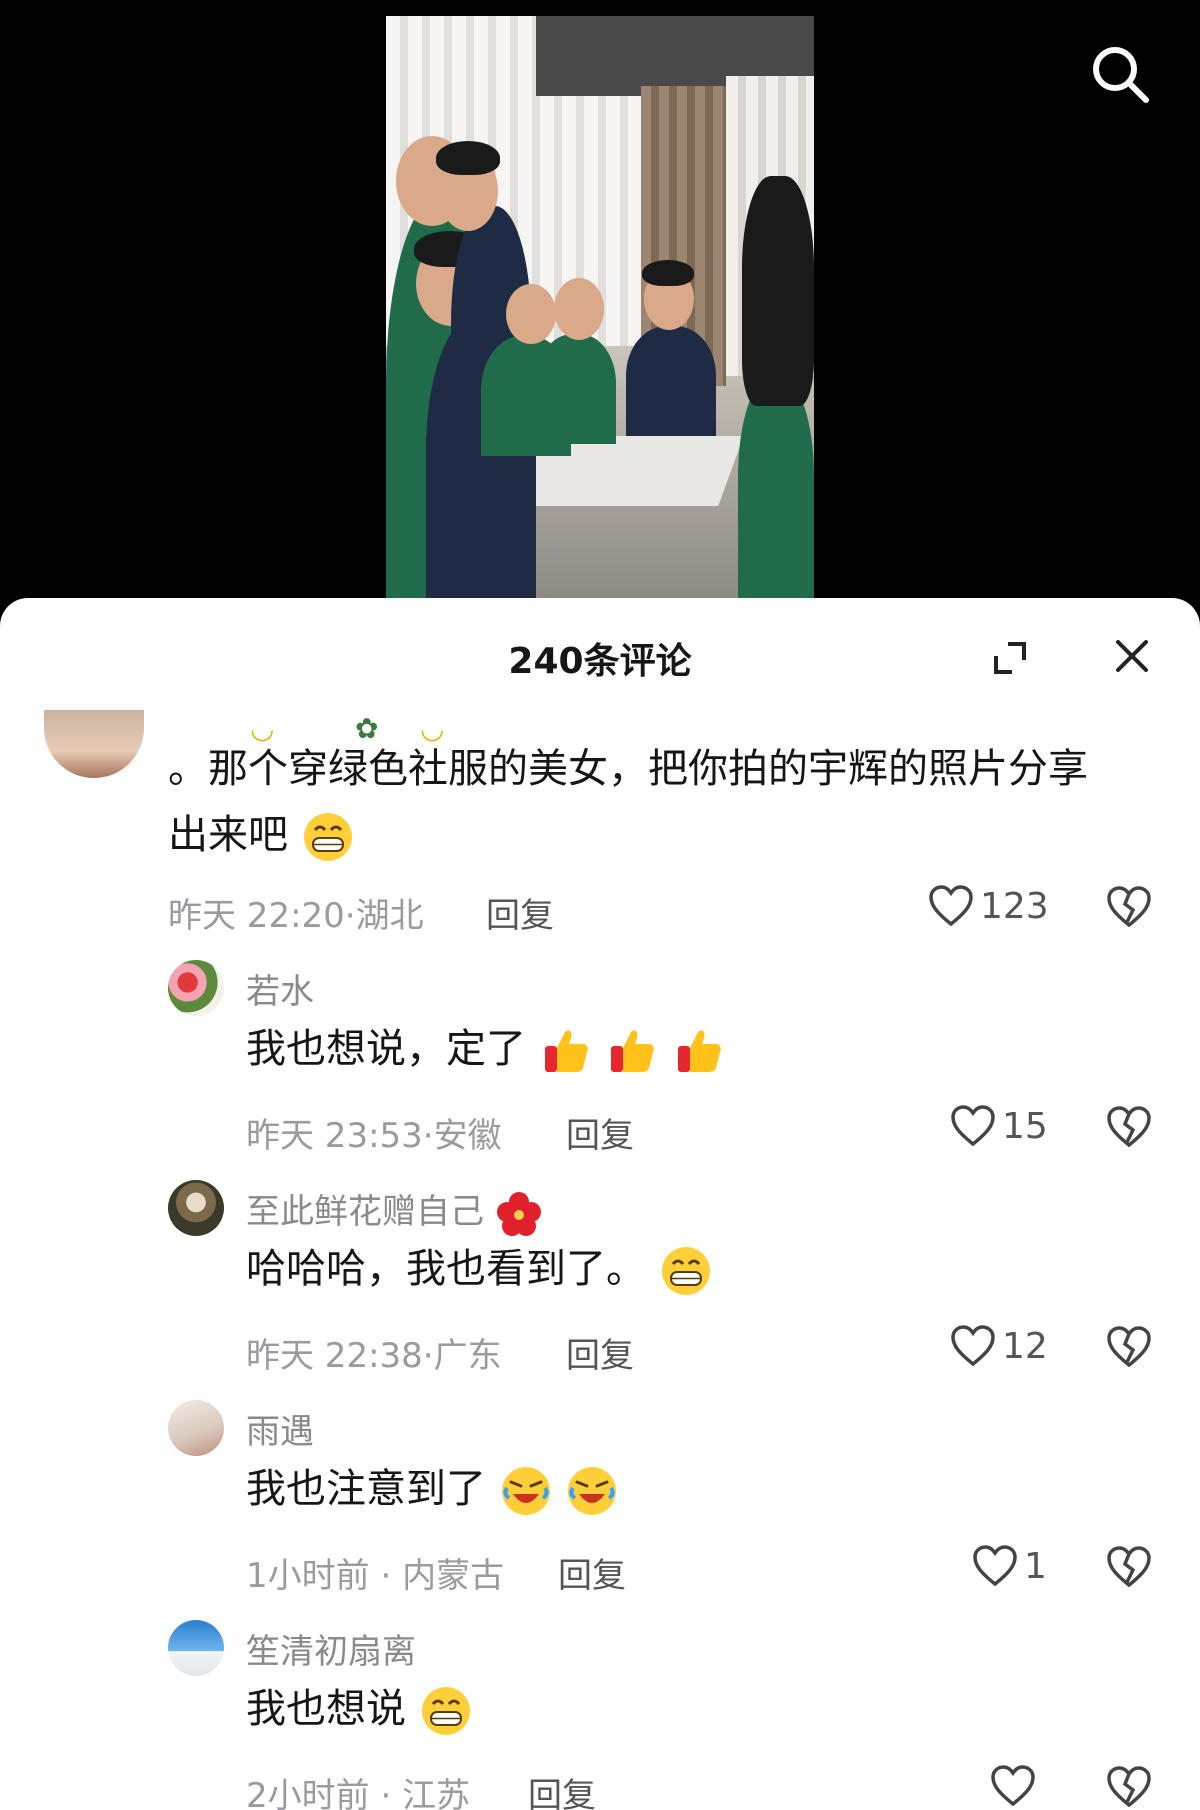 The image size is (1200, 1810). Describe the element at coordinates (1025, 1346) in the screenshot. I see `like-count: 12` at that location.